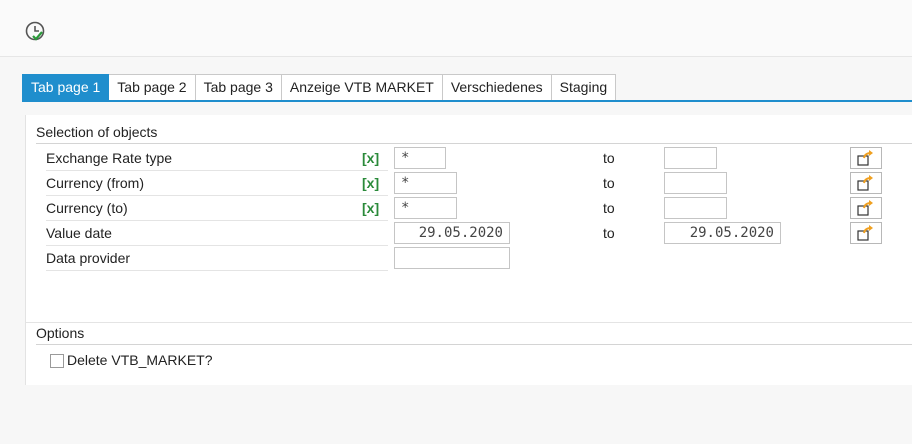  What do you see at coordinates (362, 87) in the screenshot?
I see `tab-anzeige-vtb-market: Anzeige VTB MARKET` at bounding box center [362, 87].